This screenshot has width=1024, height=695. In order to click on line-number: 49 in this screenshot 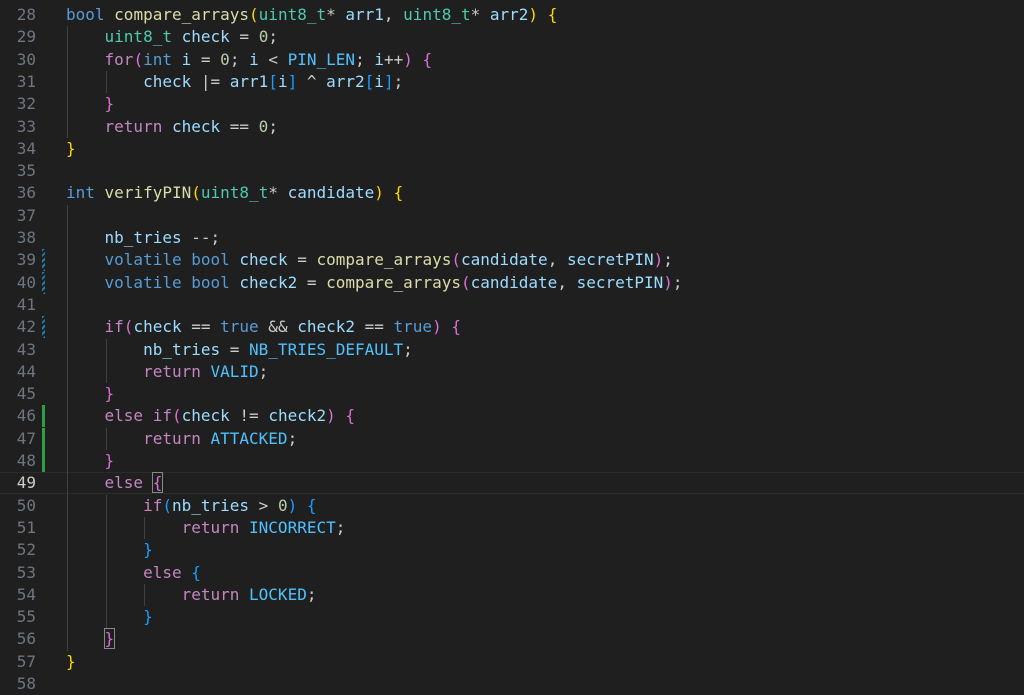, I will do `click(26, 483)`.